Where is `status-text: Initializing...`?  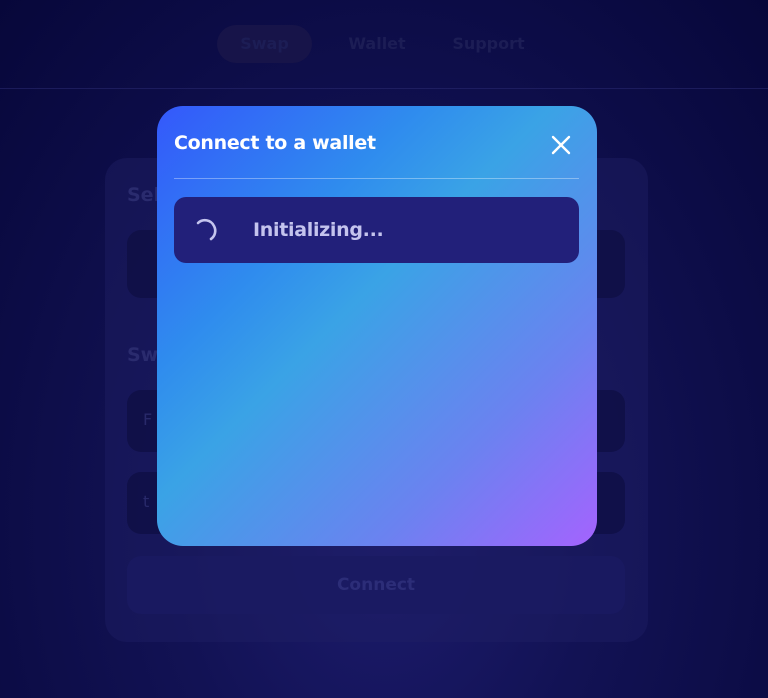 status-text: Initializing... is located at coordinates (318, 230).